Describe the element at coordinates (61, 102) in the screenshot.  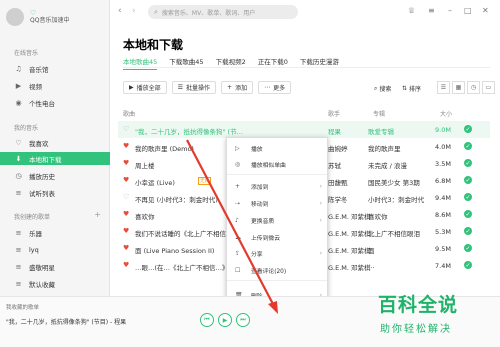
I see `sidebar-item-radio: ◉ 个性电台` at that location.